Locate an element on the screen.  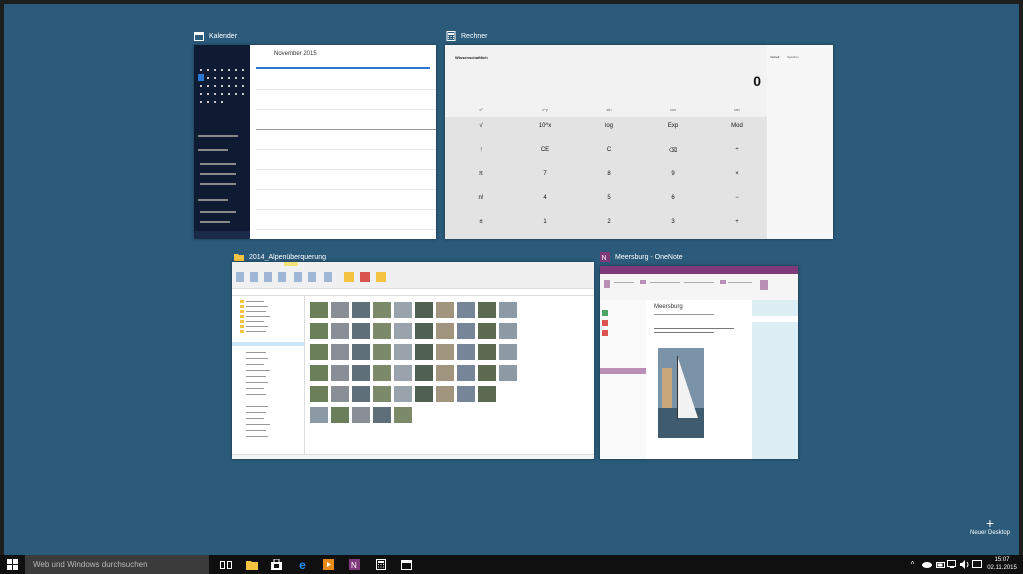
calc-key: ↑ is located at coordinates (481, 150).